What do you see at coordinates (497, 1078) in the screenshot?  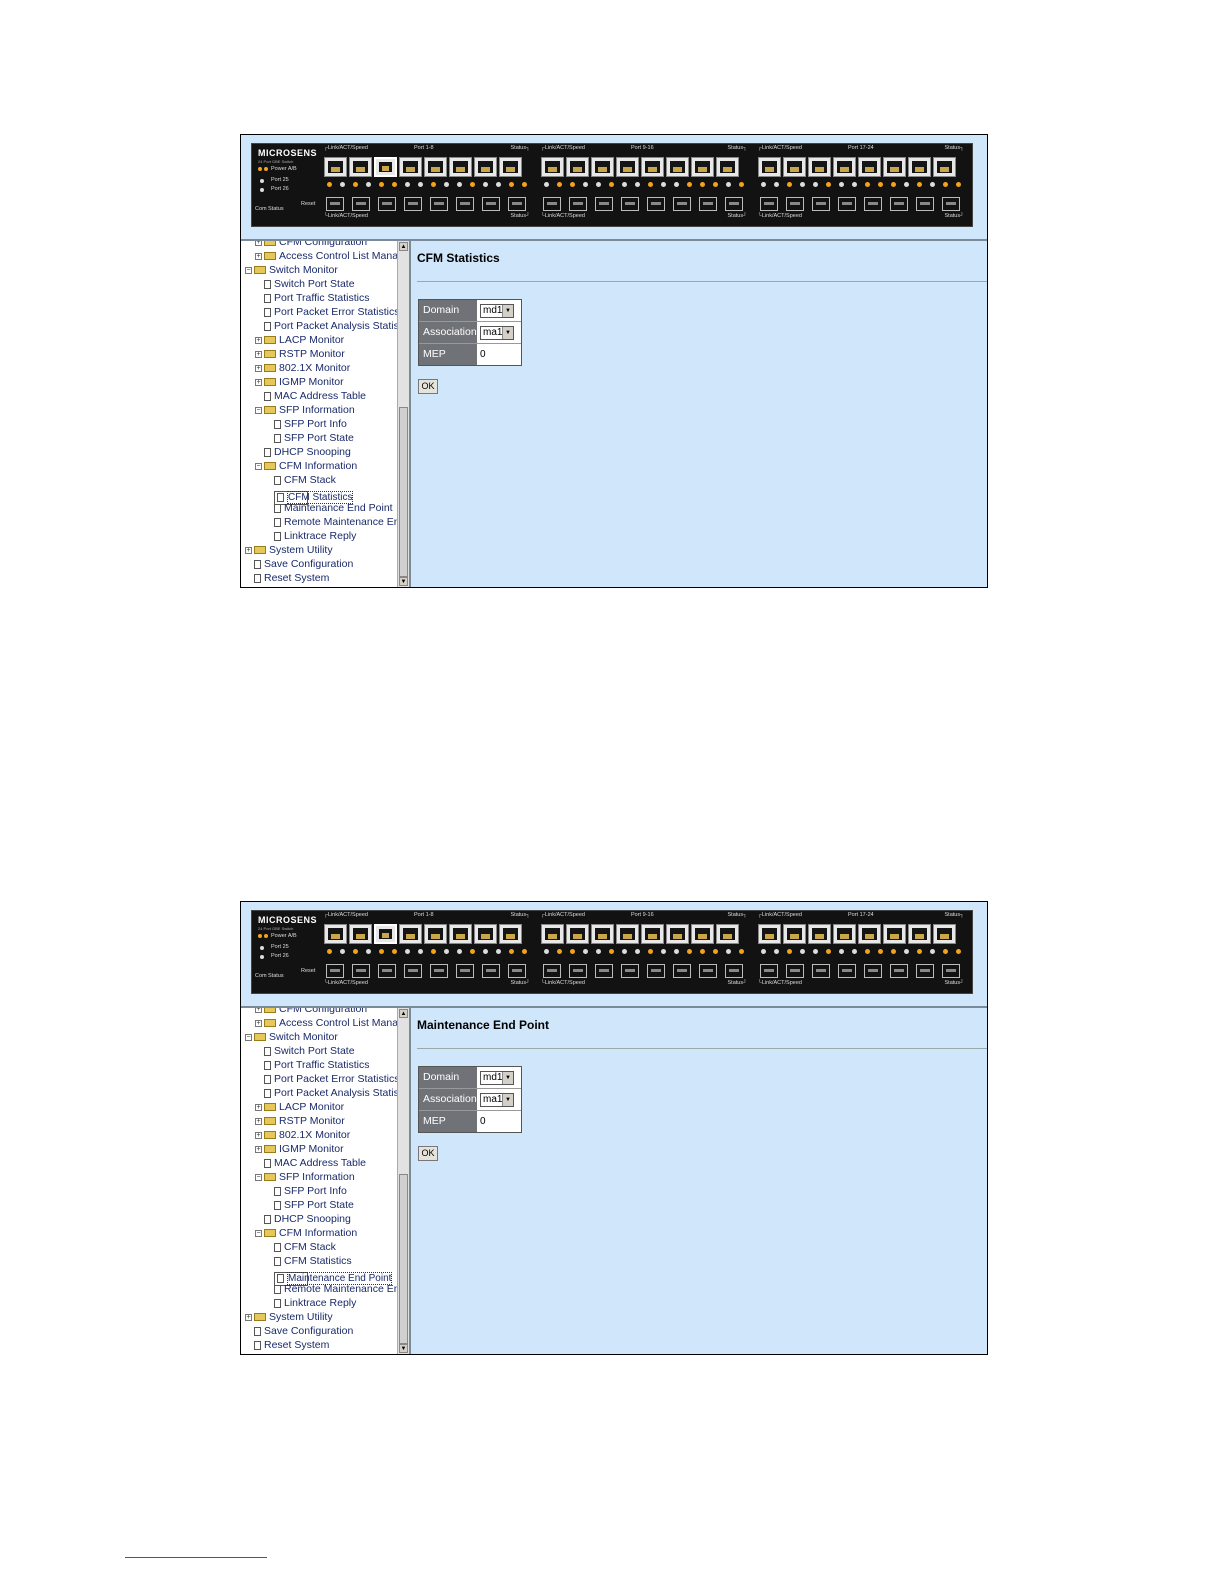 I see `domain-select: md1 ▼` at bounding box center [497, 1078].